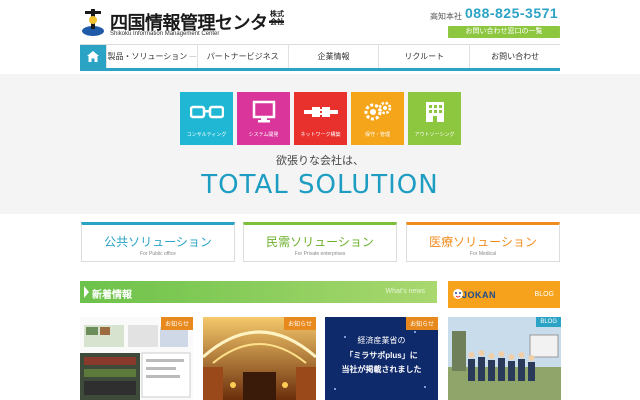 Image resolution: width=640 pixels, height=400 pixels. I want to click on solution-name: 民需ソリューション, so click(320, 242).